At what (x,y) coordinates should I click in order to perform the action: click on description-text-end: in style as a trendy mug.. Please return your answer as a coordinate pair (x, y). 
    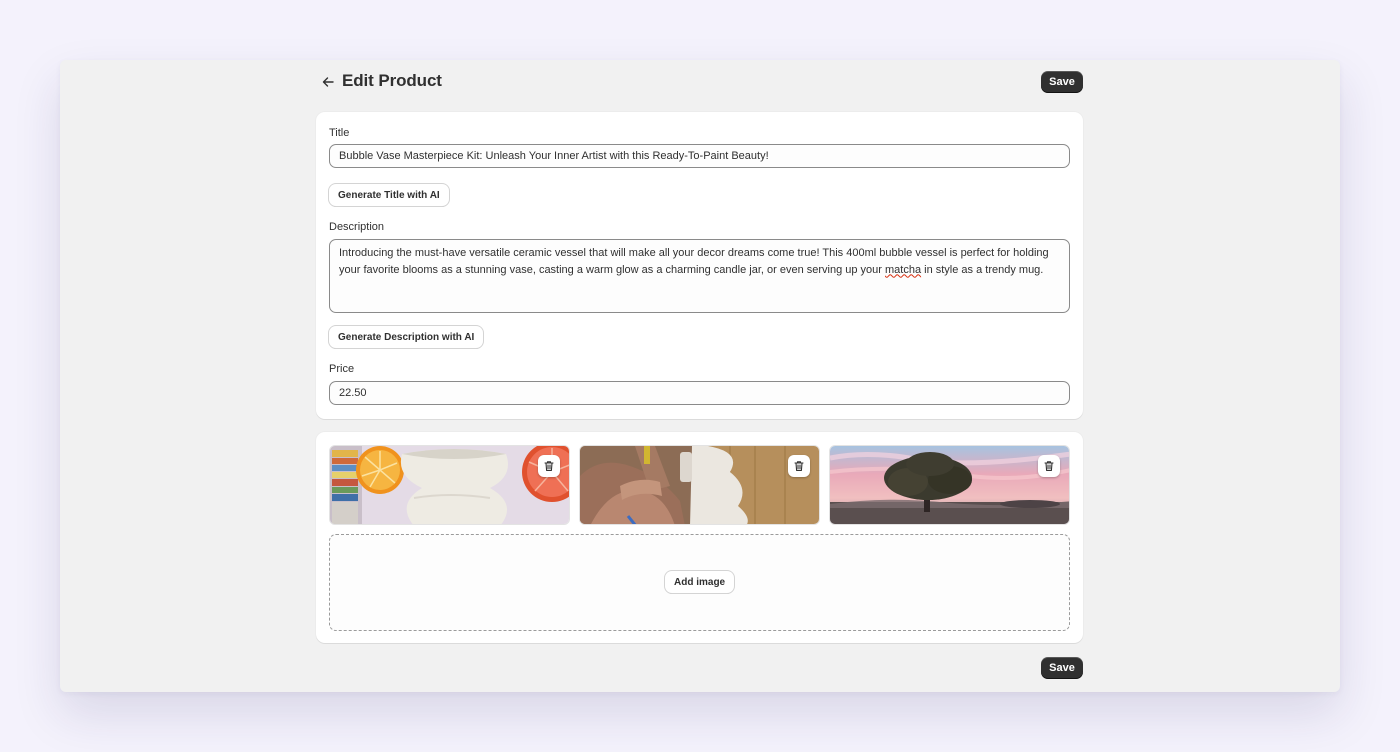
    Looking at the image, I should click on (982, 269).